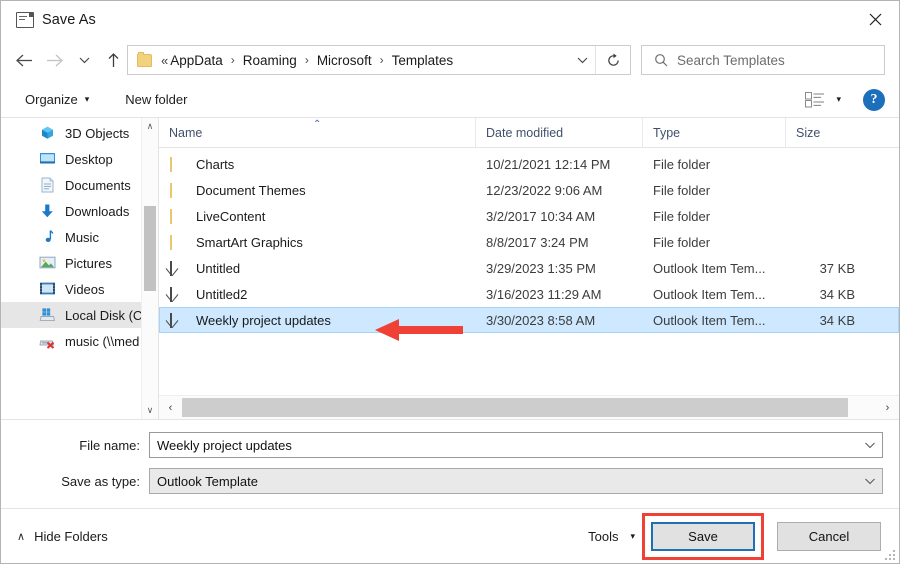  Describe the element at coordinates (837, 268) in the screenshot. I see `file-size: 37 KB` at that location.